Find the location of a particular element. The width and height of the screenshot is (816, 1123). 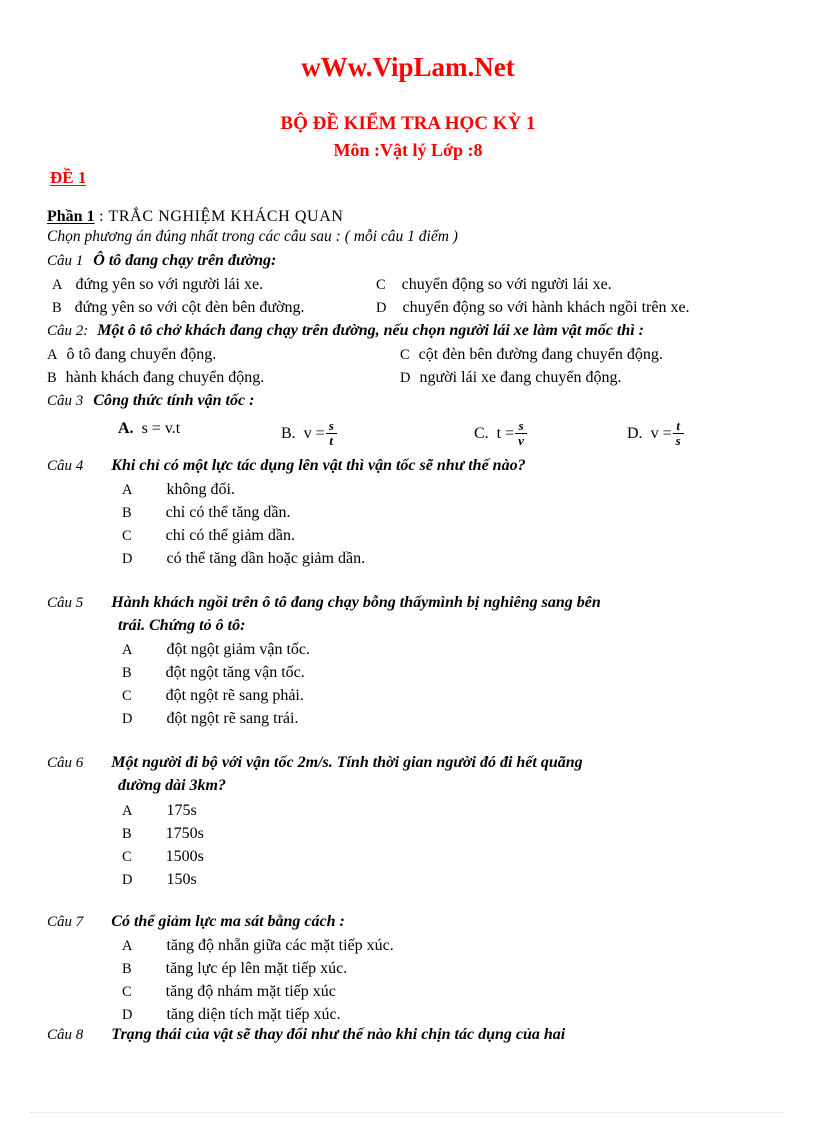

option-text: đột ngột rẽ sang phải. is located at coordinates (234, 695).